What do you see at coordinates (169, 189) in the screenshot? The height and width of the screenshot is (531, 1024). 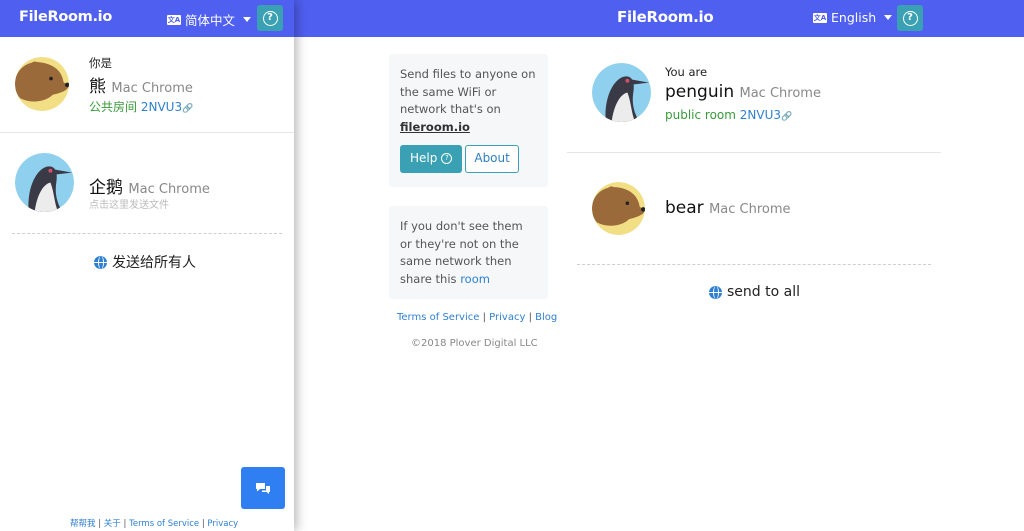 I see `mobile-peer-device: Mac Chrome` at bounding box center [169, 189].